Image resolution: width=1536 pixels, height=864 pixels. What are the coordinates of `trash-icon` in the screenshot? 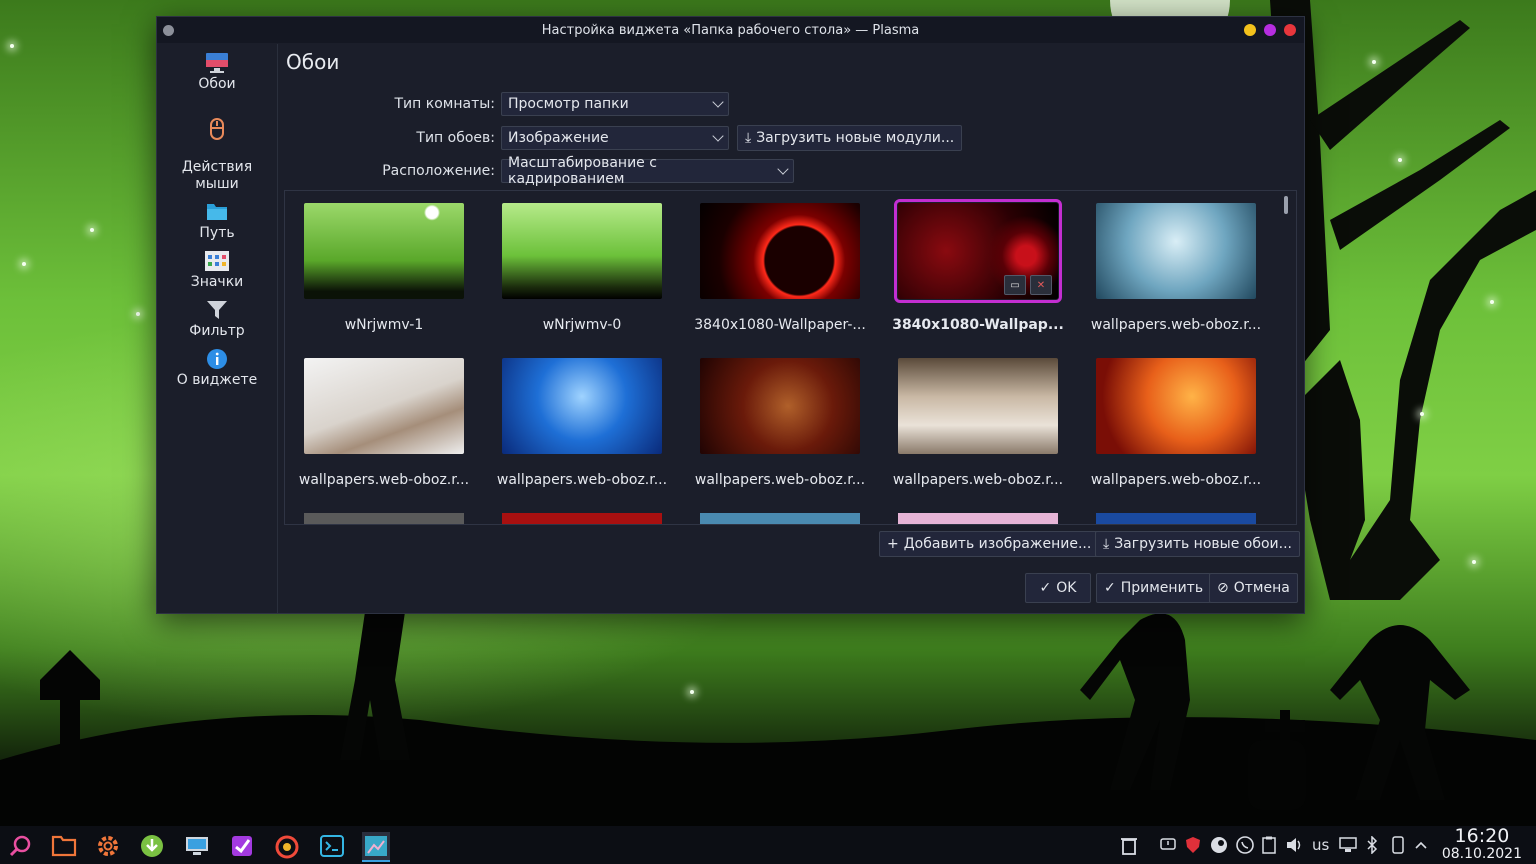 It's located at (1129, 845).